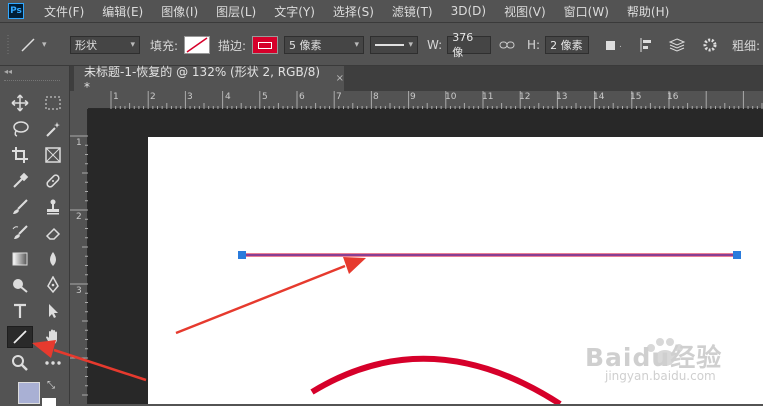  I want to click on tools-panel: ◂◂ ⤡, so click(35, 236).